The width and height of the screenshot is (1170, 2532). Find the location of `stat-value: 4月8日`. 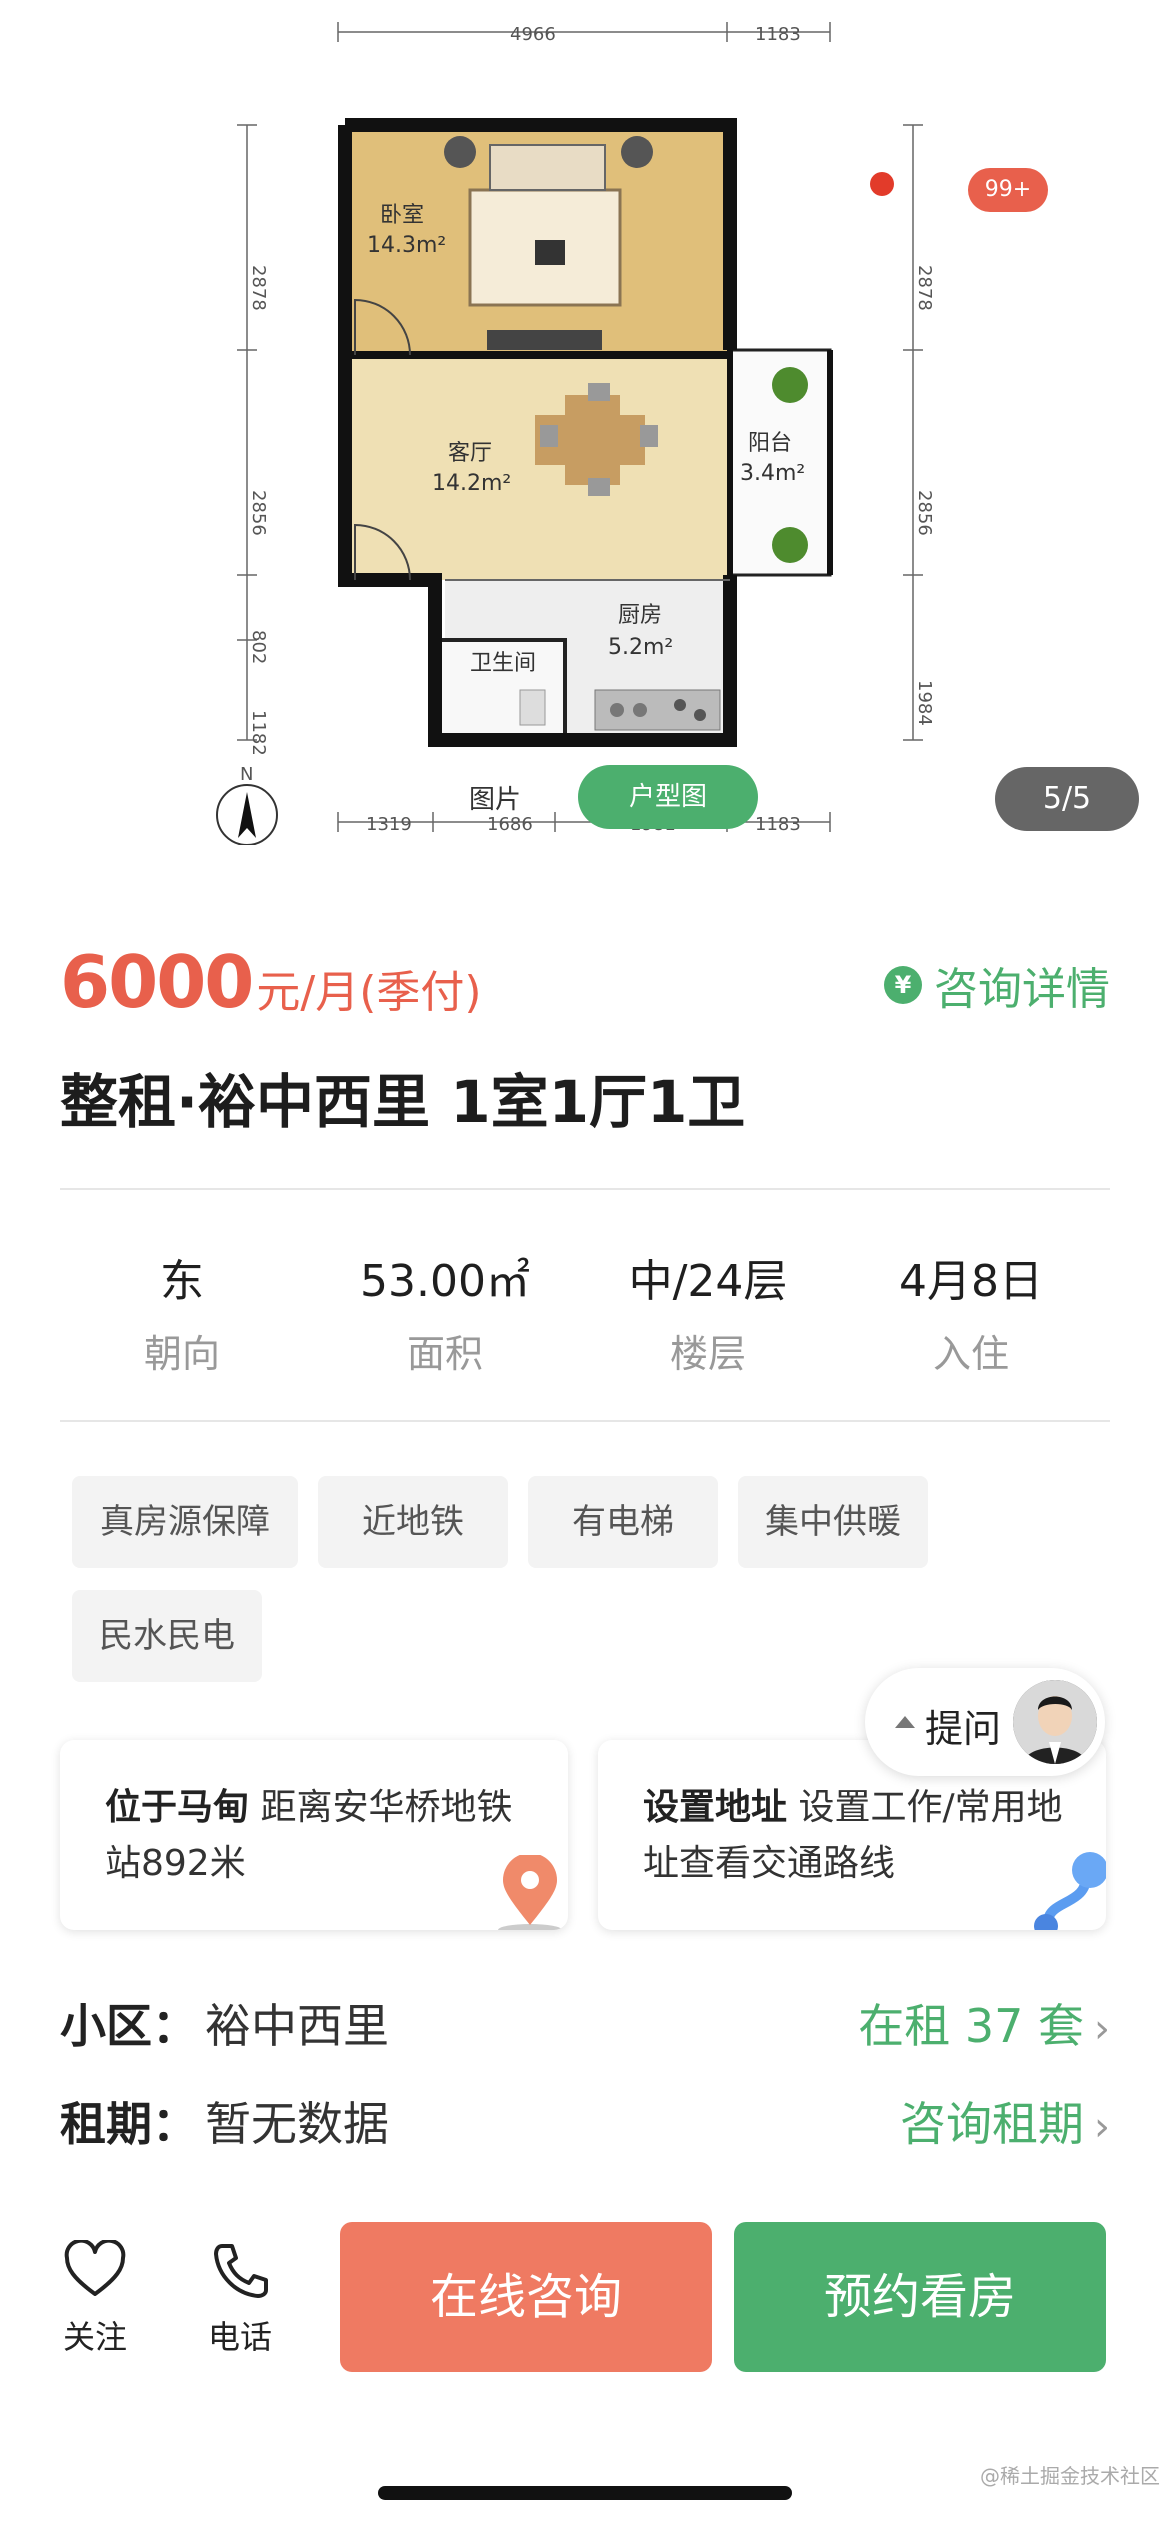

stat-value: 4月8日 is located at coordinates (971, 1281).